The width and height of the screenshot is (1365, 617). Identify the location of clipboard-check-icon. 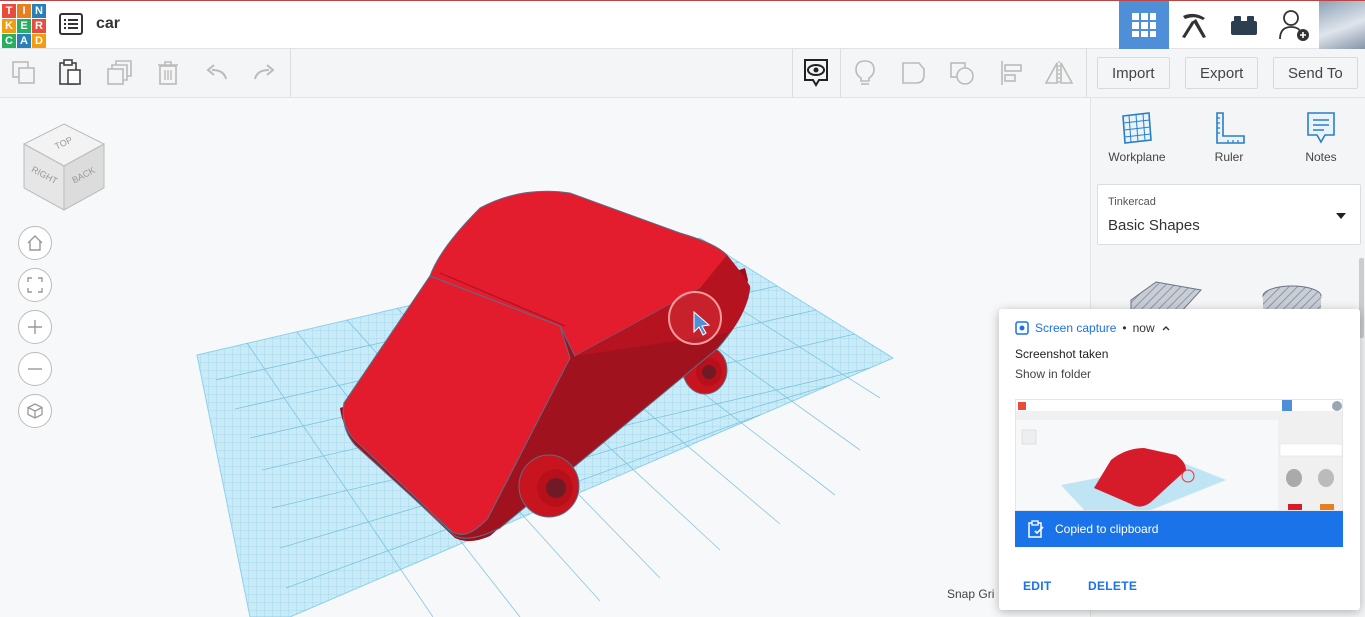
(1036, 529).